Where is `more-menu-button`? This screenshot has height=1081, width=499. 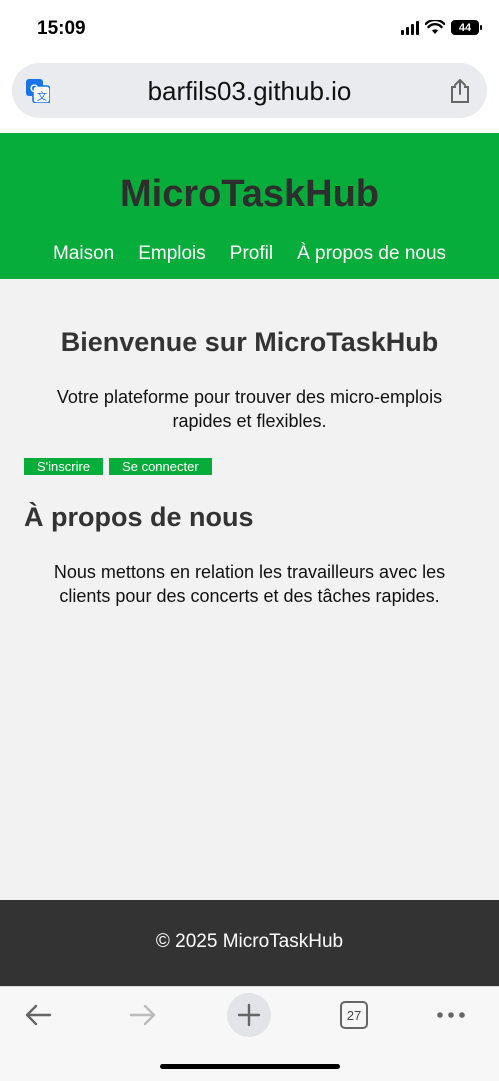 more-menu-button is located at coordinates (451, 1015).